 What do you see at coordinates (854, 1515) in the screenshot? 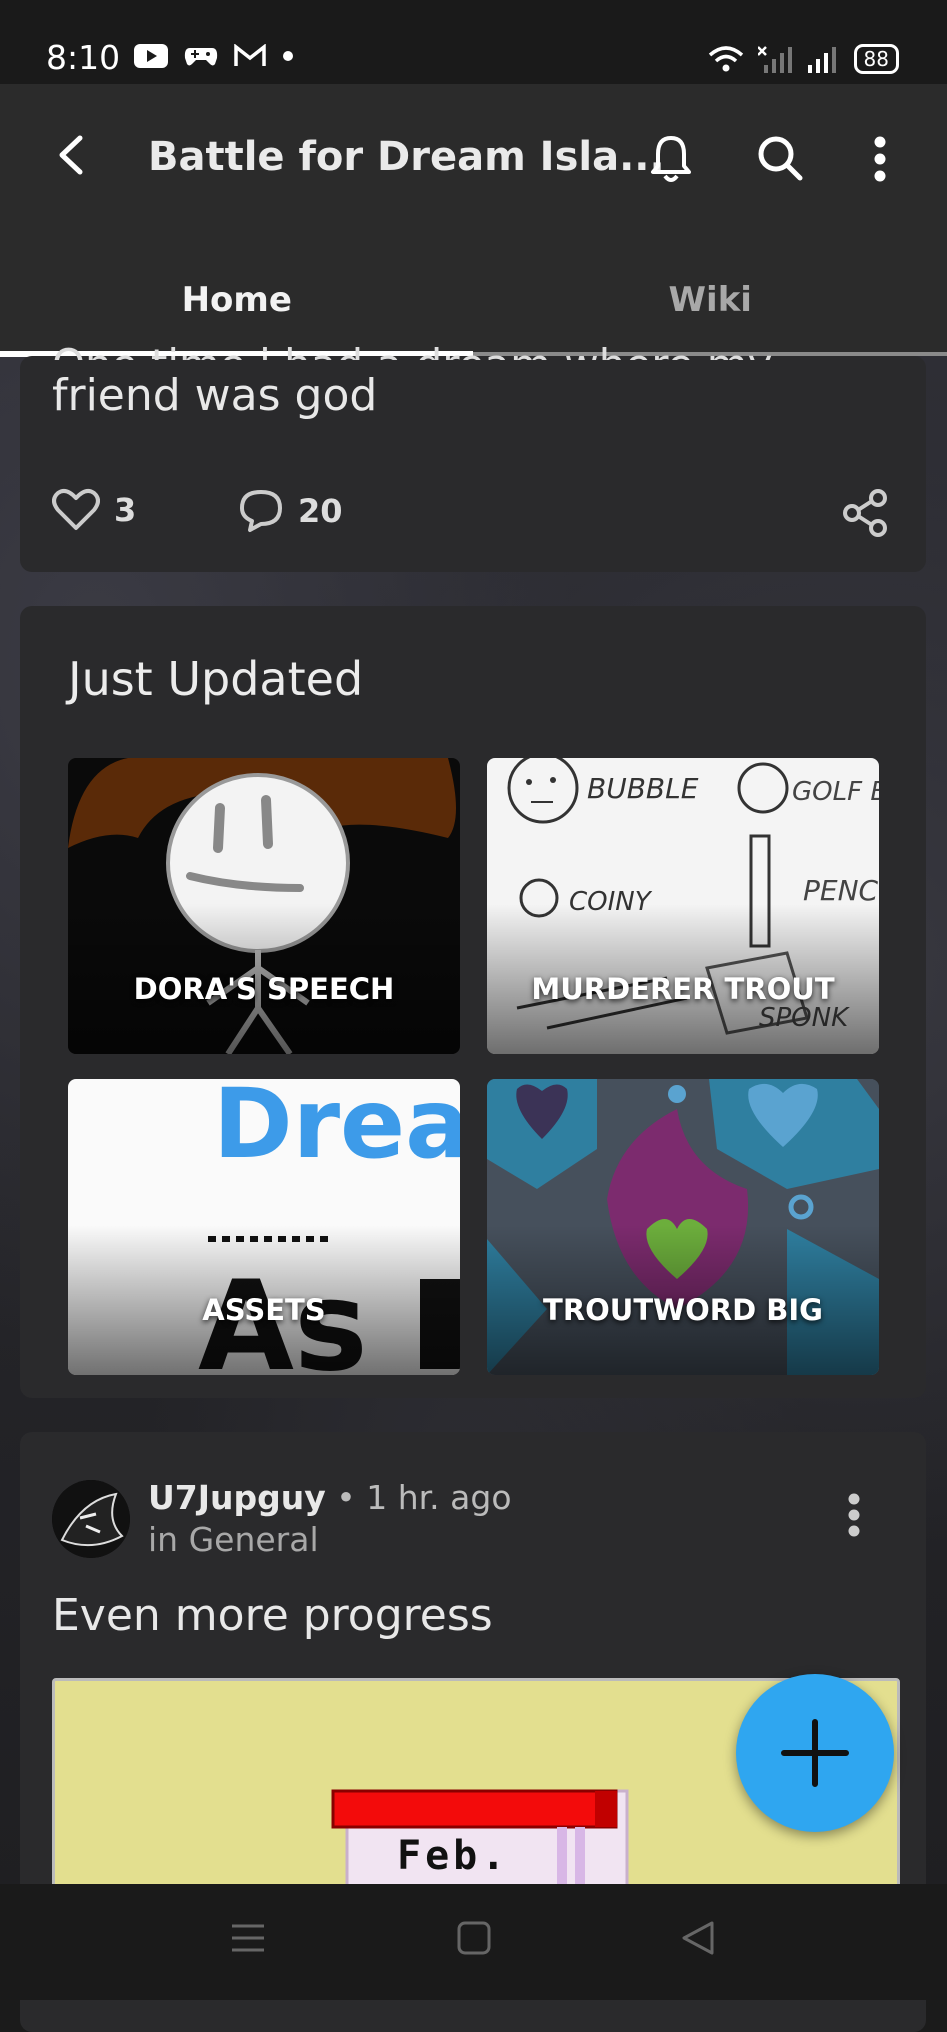
I see `post-more-icon` at bounding box center [854, 1515].